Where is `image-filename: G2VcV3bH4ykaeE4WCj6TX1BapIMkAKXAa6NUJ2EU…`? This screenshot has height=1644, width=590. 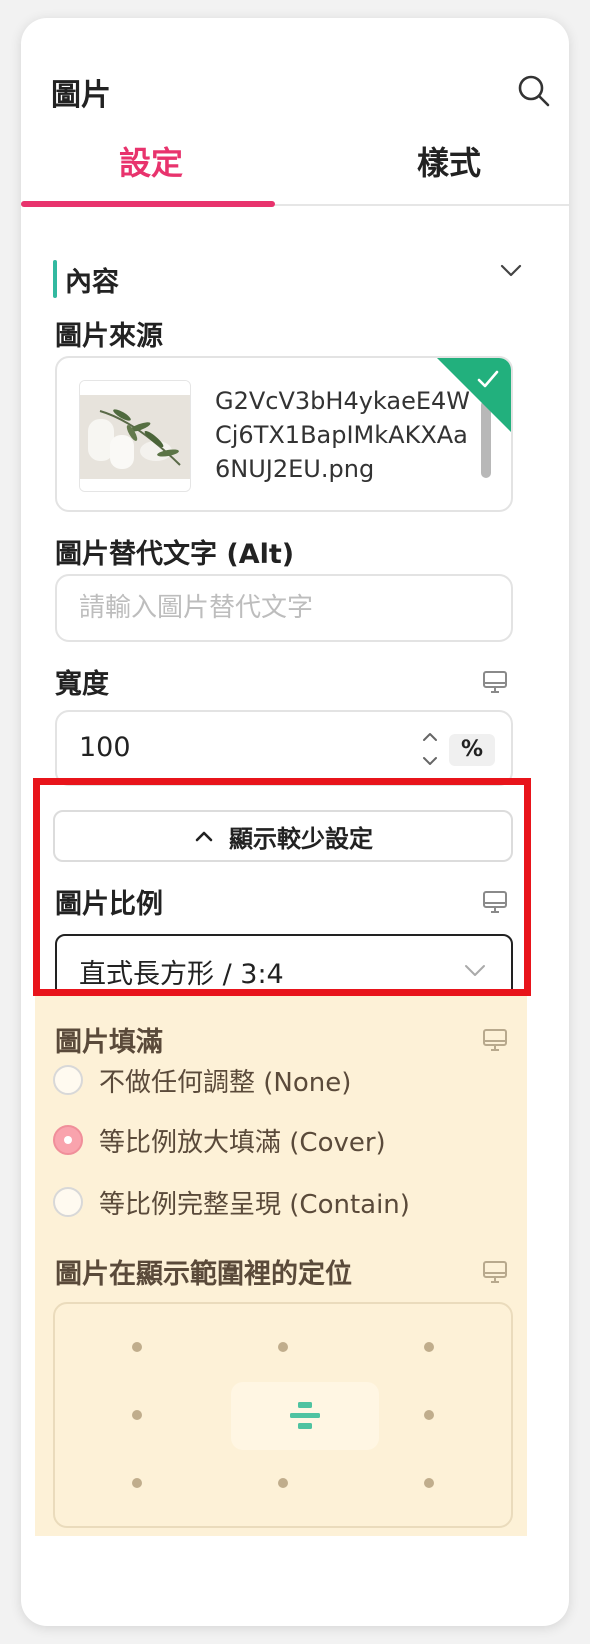
image-filename: G2VcV3bH4ykaeE4WCj6TX1BapIMkAKXAa6NUJ2EU… is located at coordinates (343, 435).